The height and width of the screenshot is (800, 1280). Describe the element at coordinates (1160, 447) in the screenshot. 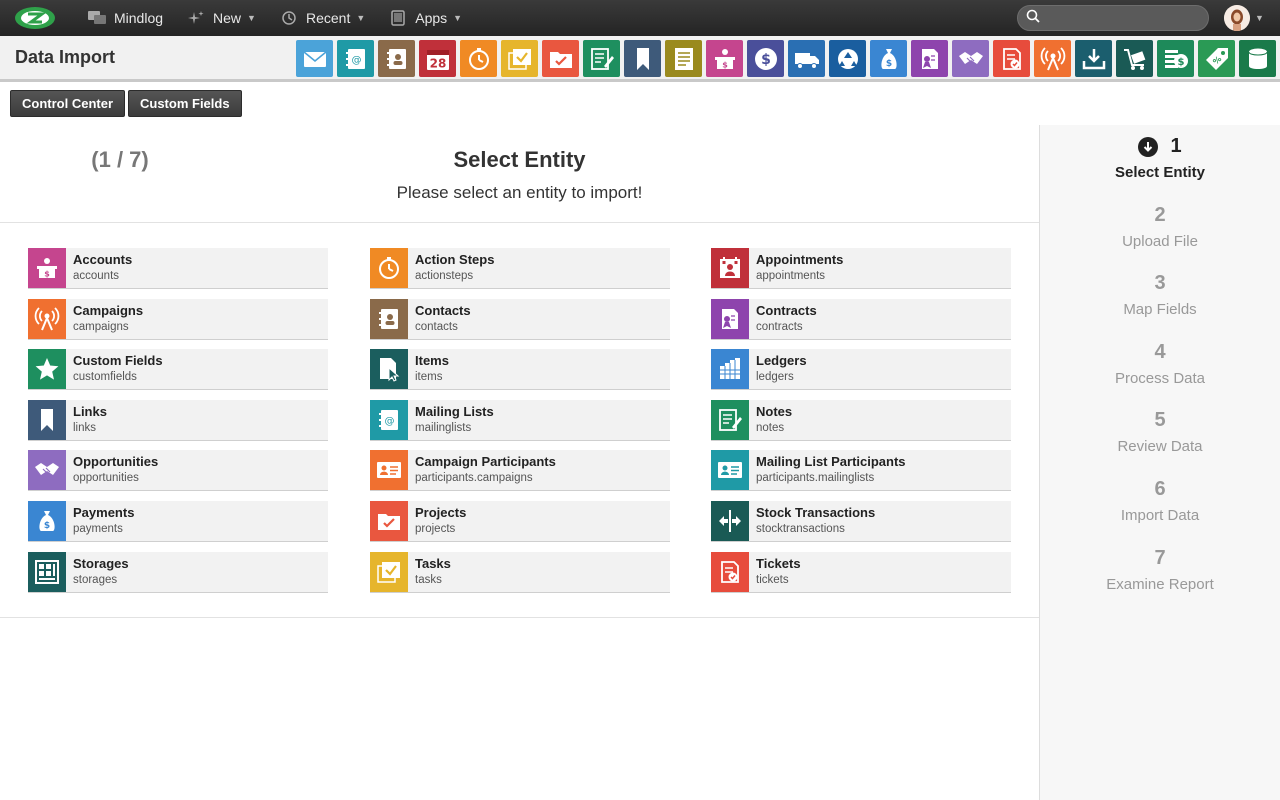

I see `step-label: Review Data` at that location.